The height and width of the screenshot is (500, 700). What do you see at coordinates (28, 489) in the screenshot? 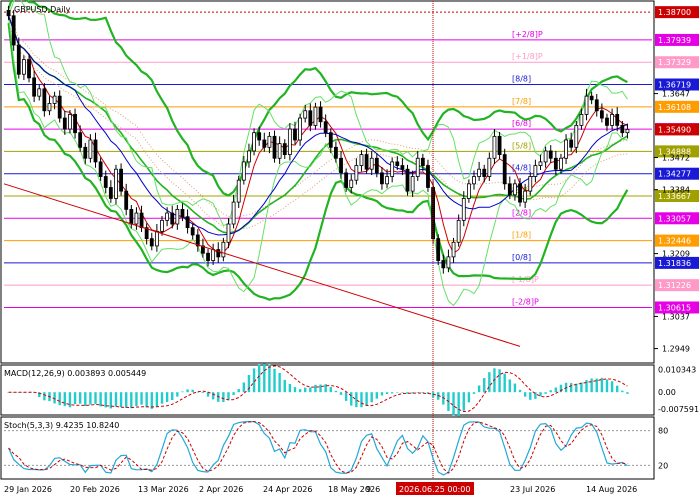
I see `x-axis-label: 29 Jan 2026` at bounding box center [28, 489].